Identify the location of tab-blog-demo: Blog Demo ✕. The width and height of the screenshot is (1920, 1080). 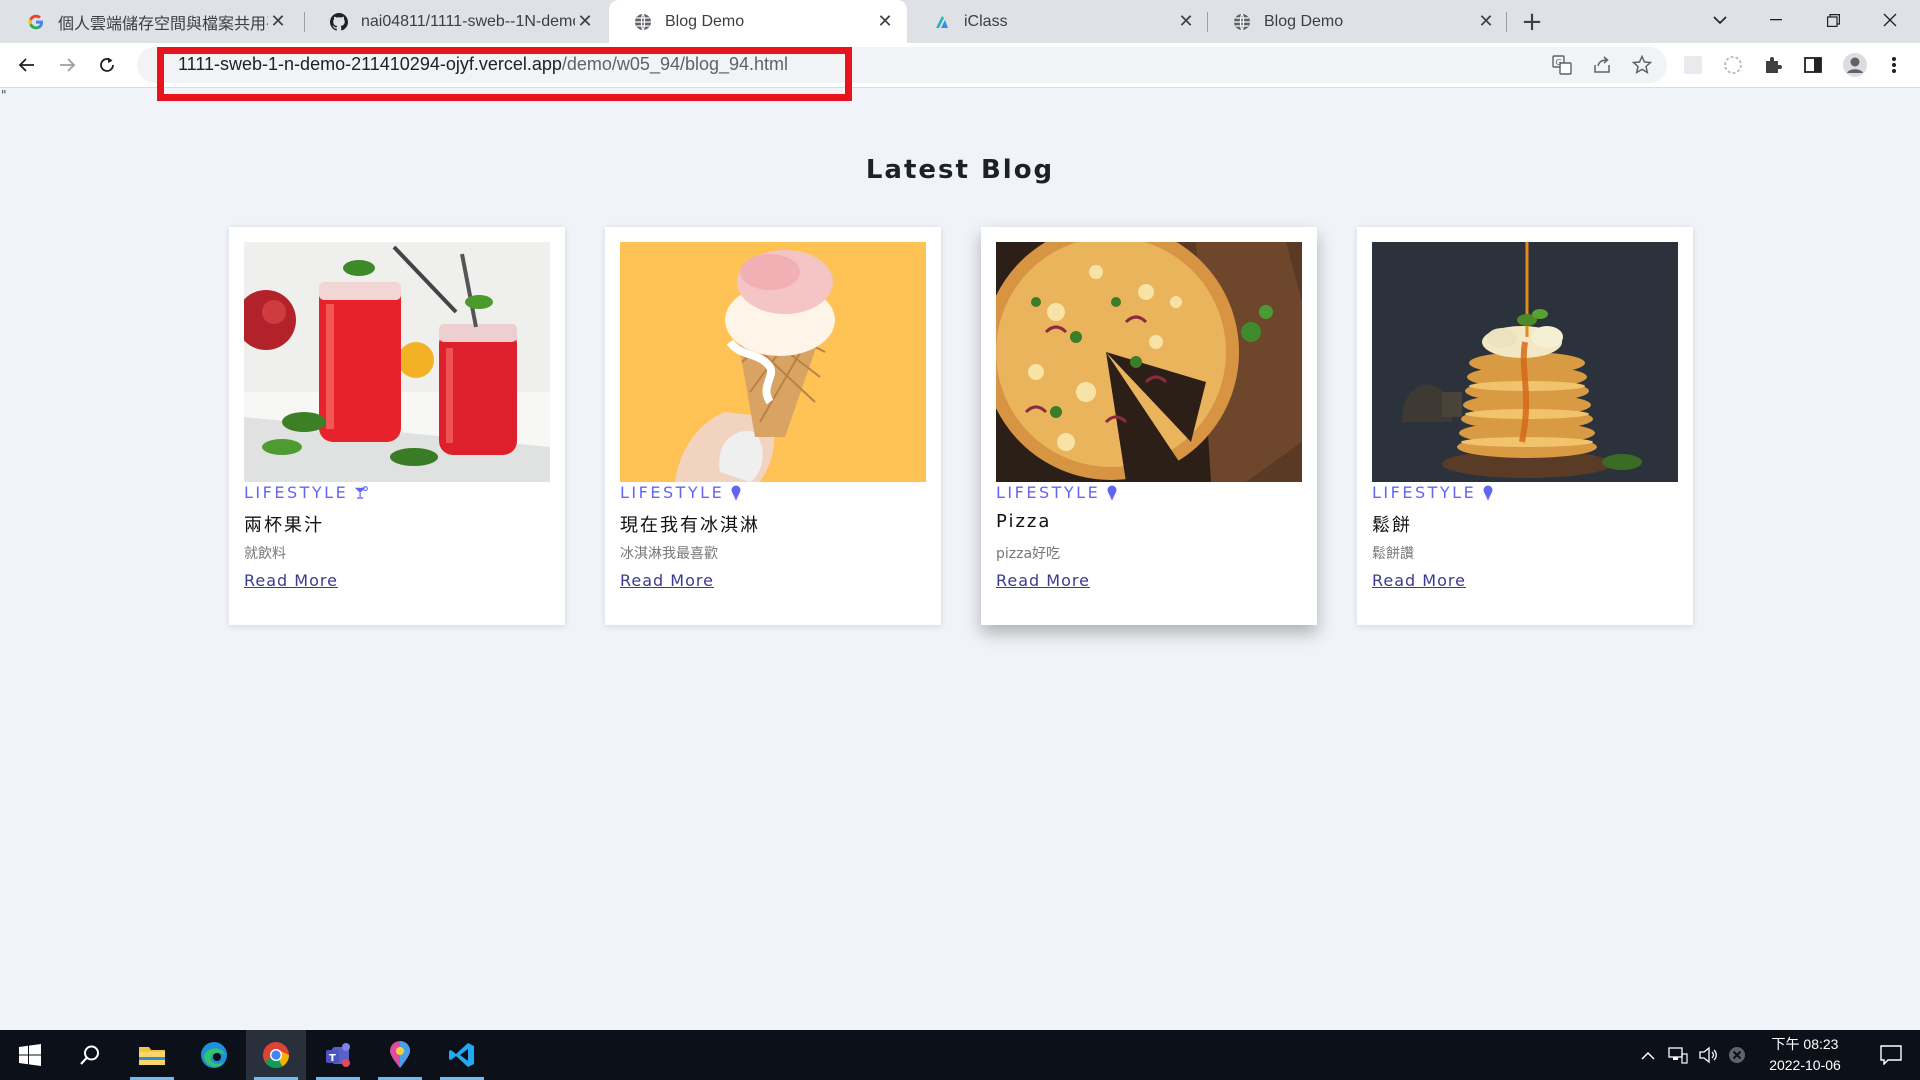
(1358, 21).